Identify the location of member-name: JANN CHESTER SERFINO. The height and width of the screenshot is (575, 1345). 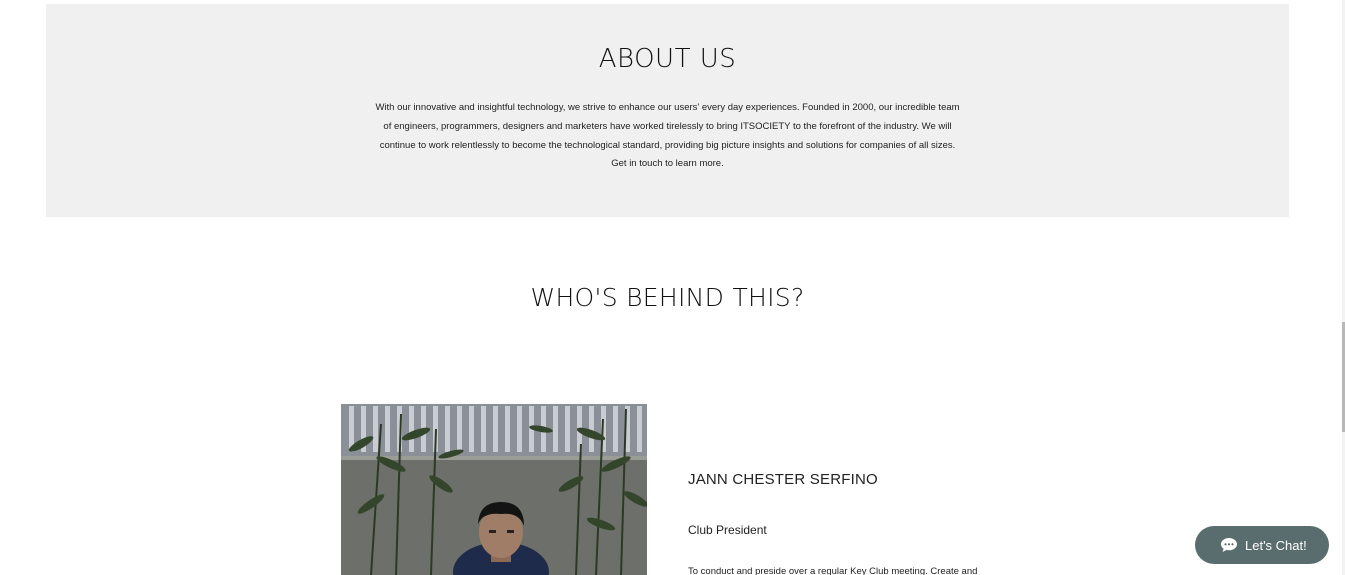
(783, 479).